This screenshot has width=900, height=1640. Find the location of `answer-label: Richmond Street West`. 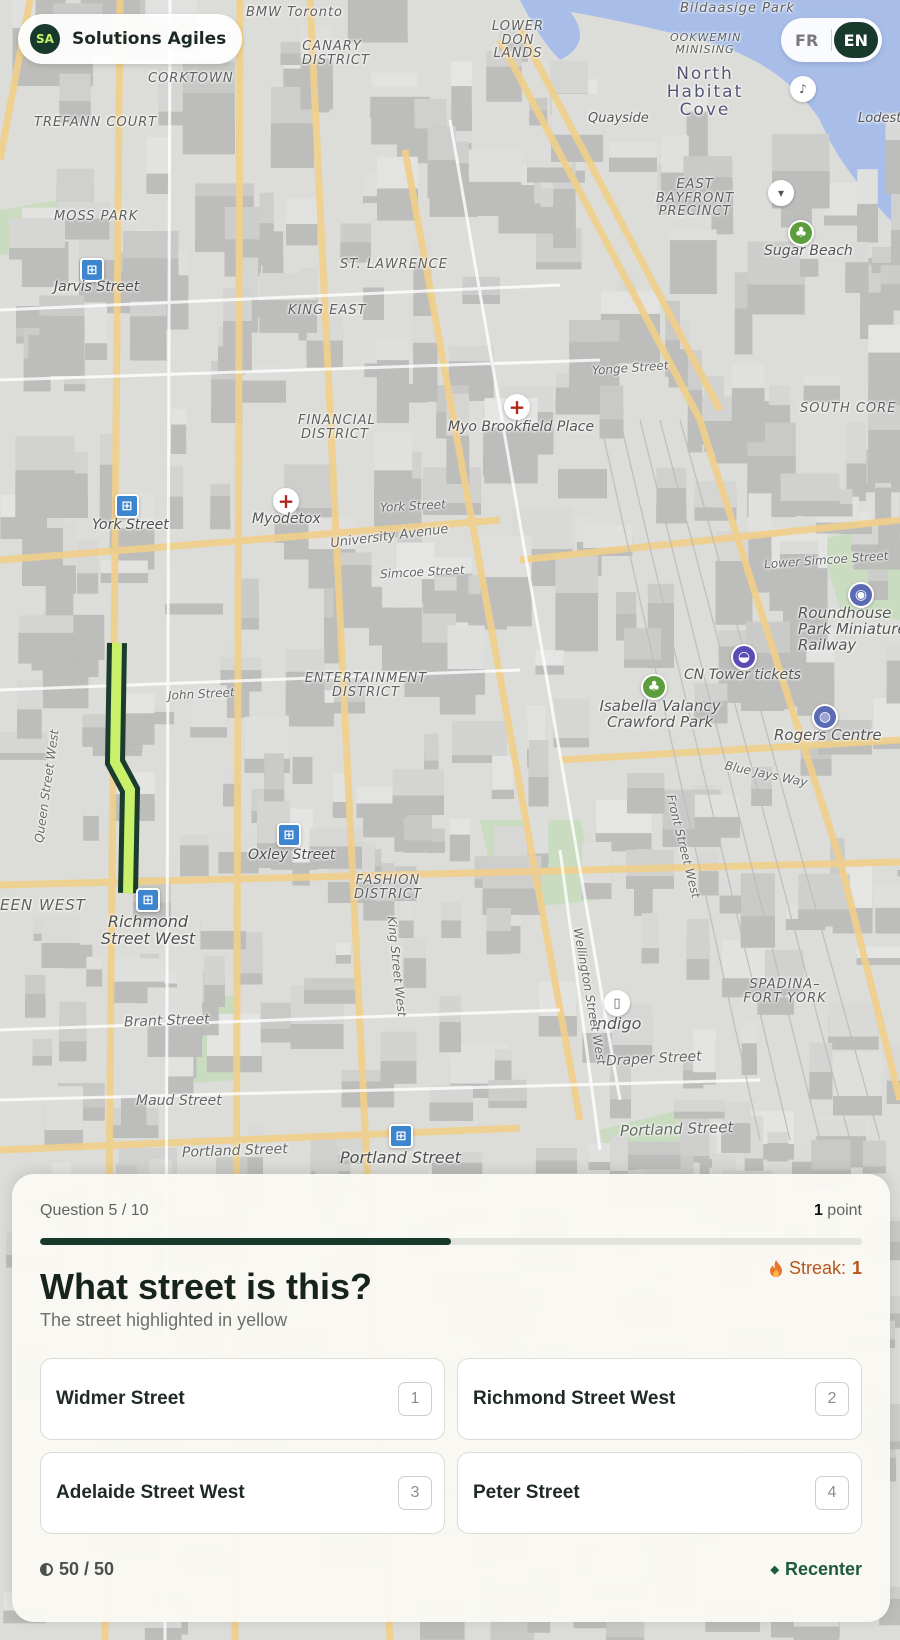

answer-label: Richmond Street West is located at coordinates (574, 1398).